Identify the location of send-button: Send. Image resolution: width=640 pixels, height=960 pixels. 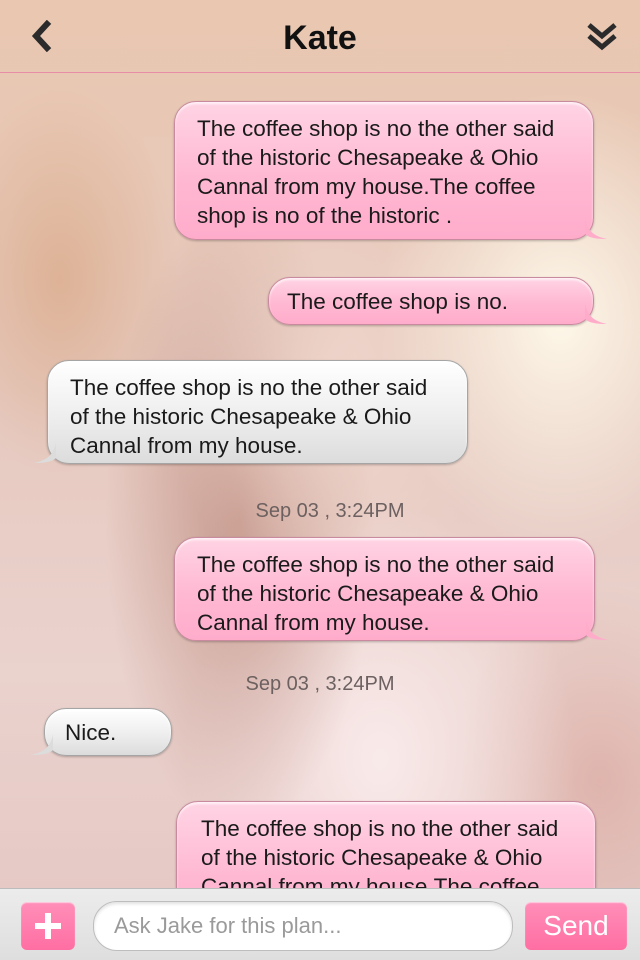
(576, 926).